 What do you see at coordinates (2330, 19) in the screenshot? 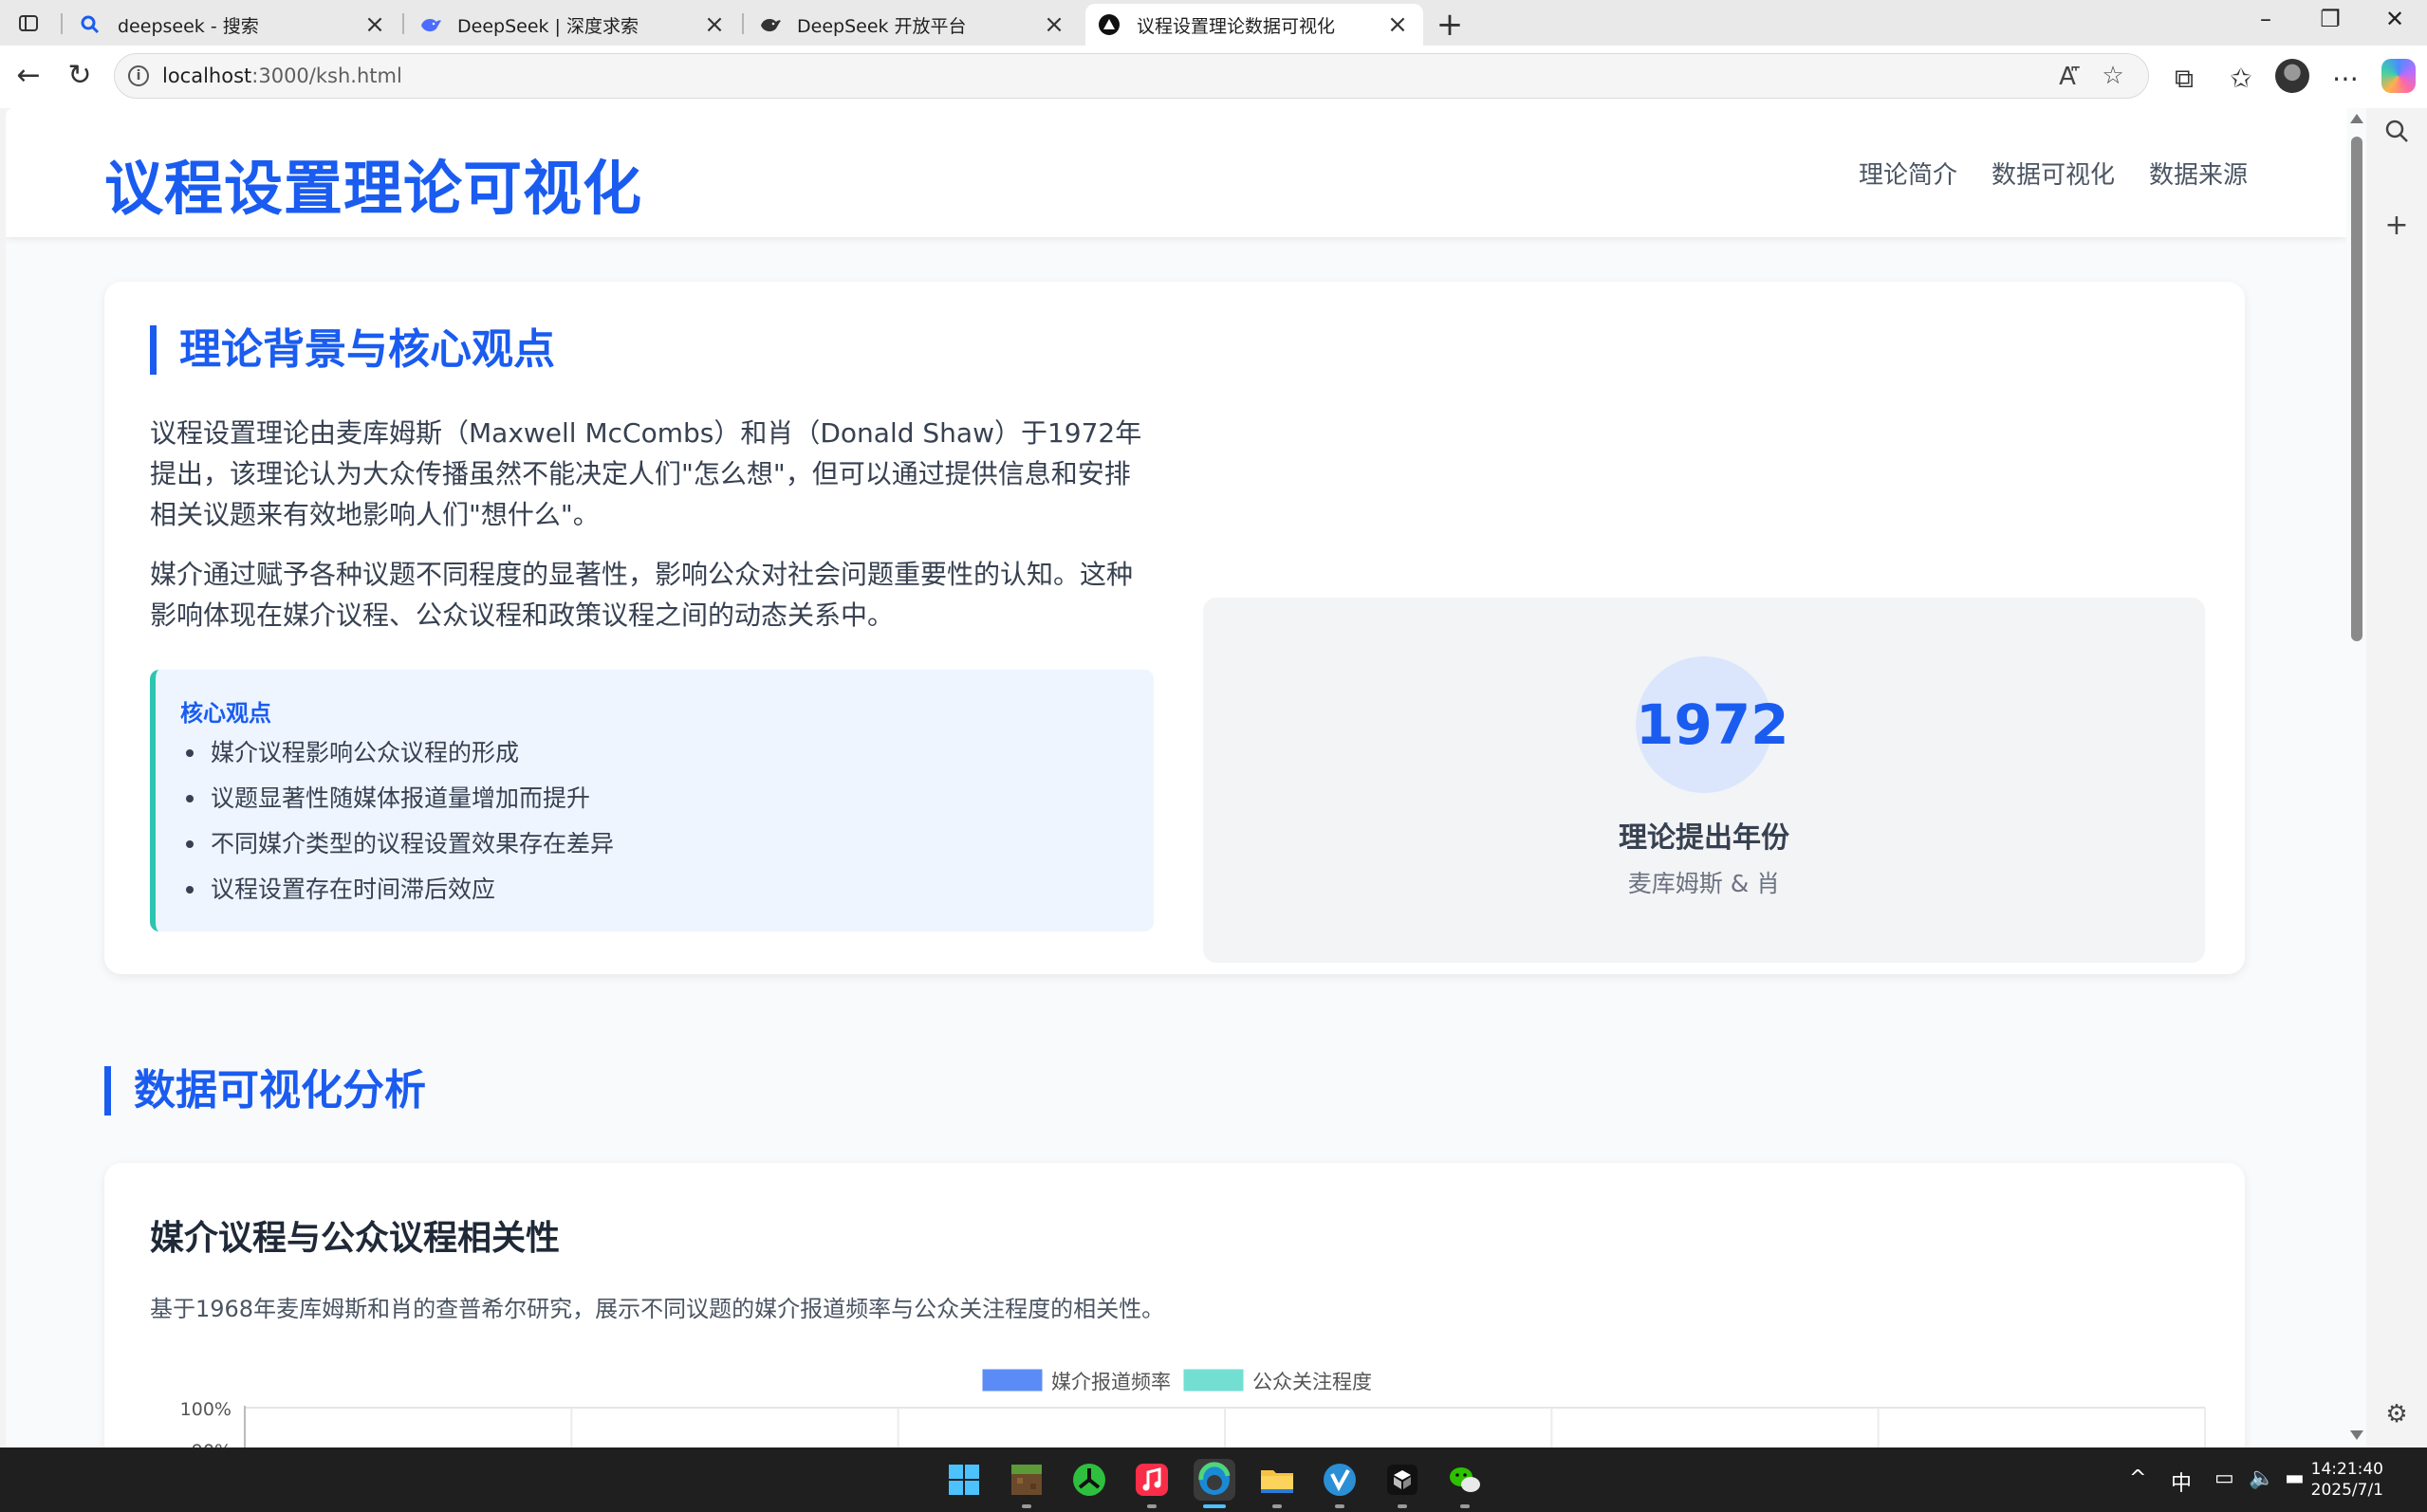
I see `restore-icon: ❐` at bounding box center [2330, 19].